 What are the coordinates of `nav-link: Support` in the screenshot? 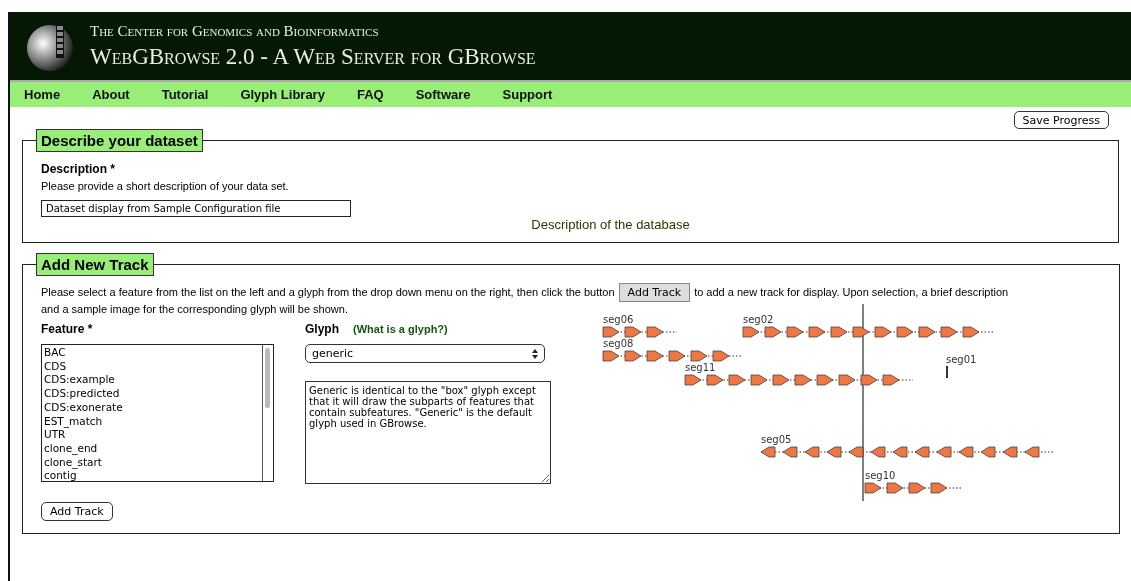 It's located at (527, 94).